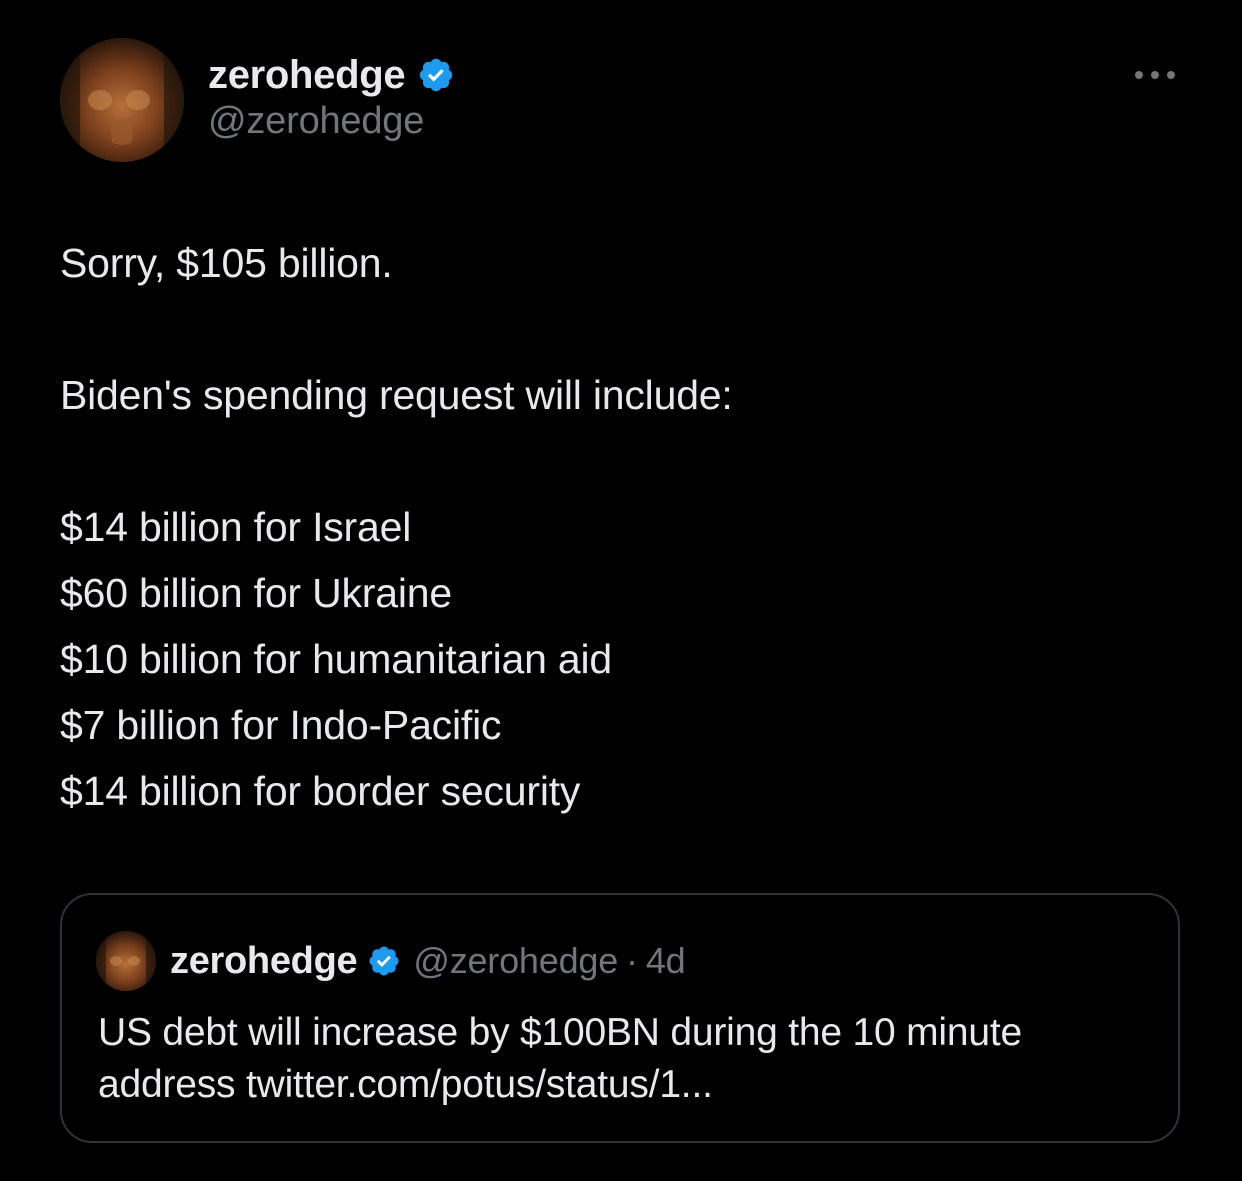 The height and width of the screenshot is (1181, 1242). I want to click on quoted-tweet-timestamp: 4d, so click(666, 961).